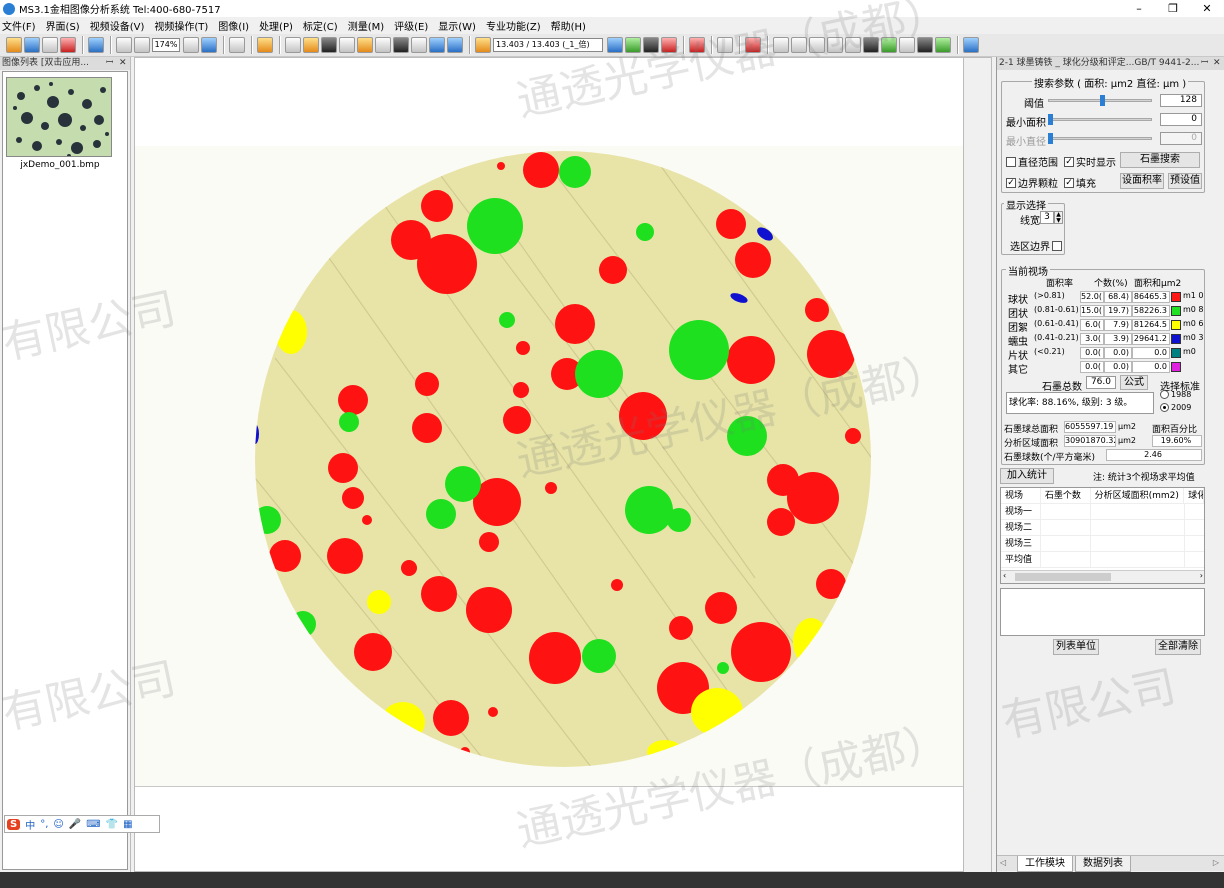  Describe the element at coordinates (32, 45) in the screenshot. I see `open-image-icon` at that location.